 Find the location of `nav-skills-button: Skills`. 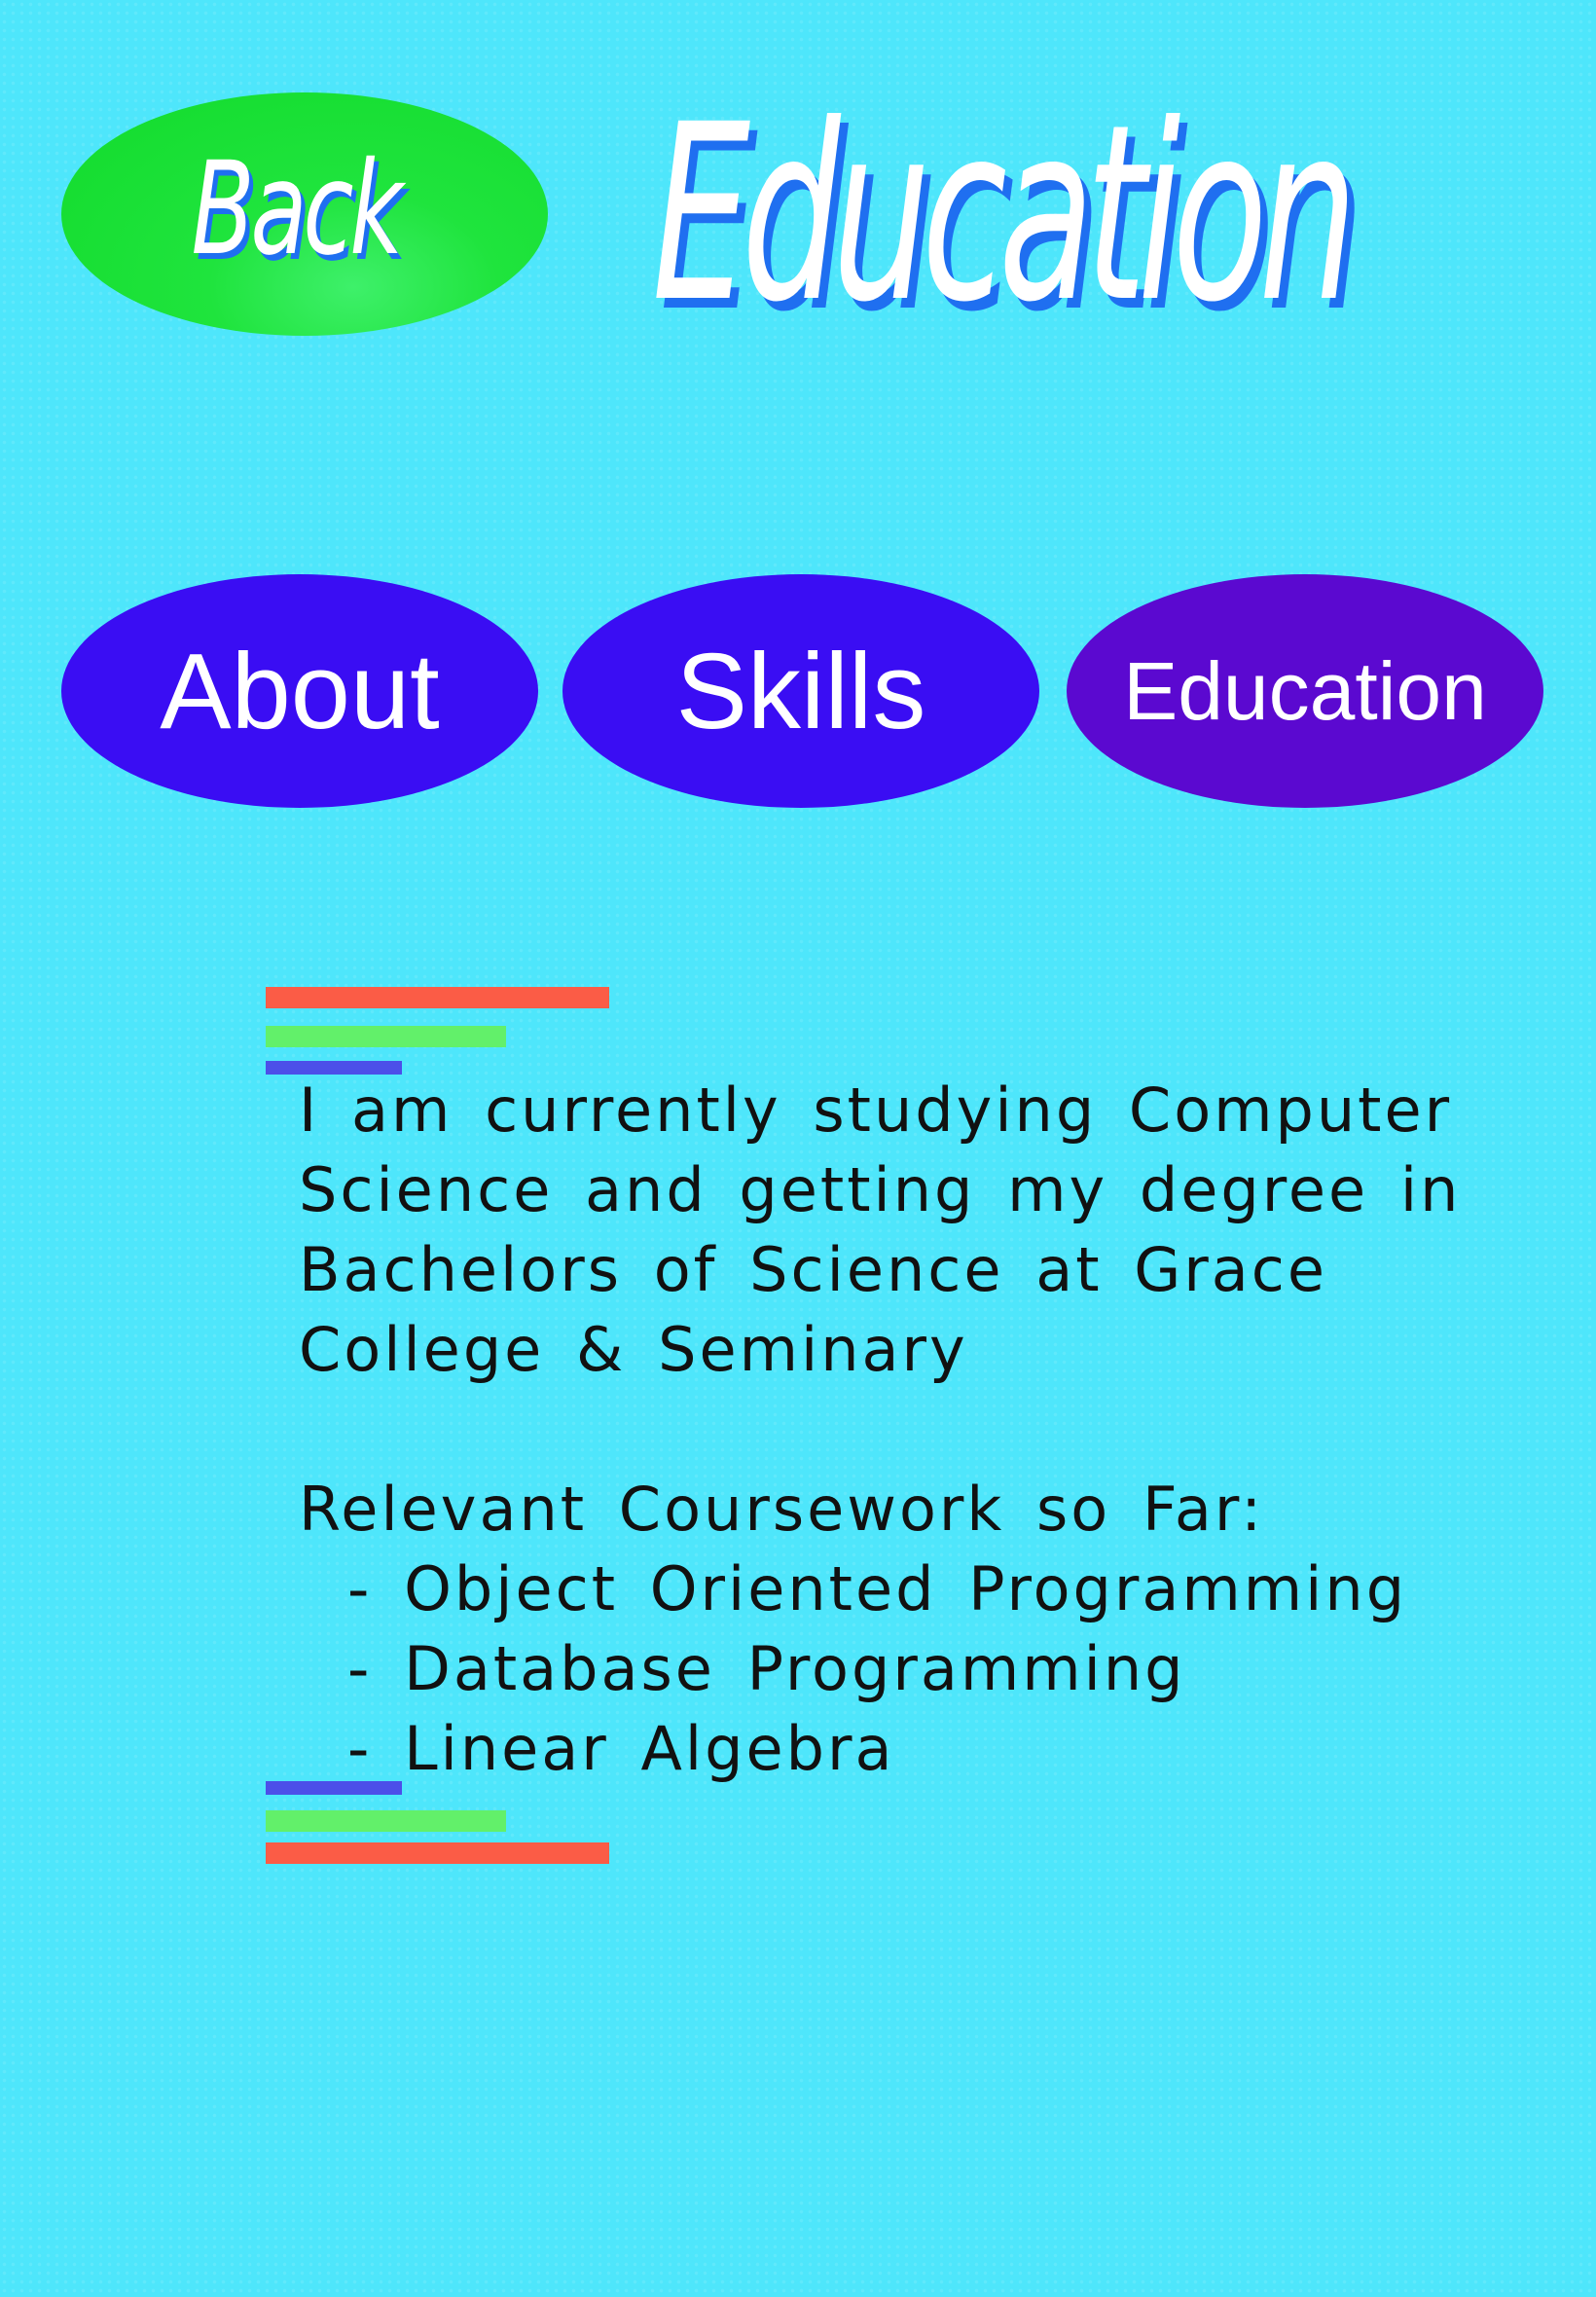

nav-skills-button: Skills is located at coordinates (800, 691).